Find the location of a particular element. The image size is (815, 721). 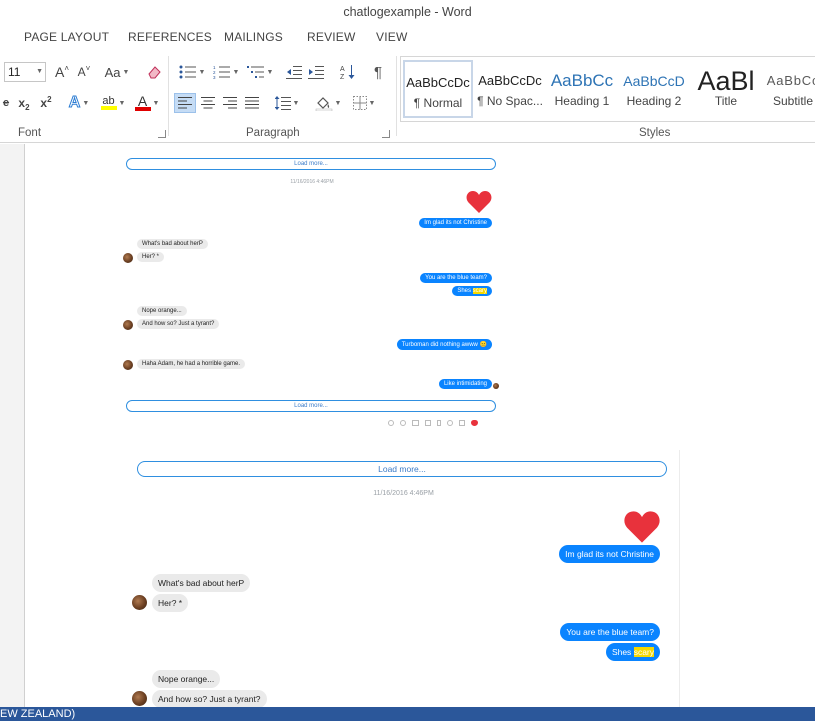

change-case-icon: Aa is located at coordinates (112, 72).